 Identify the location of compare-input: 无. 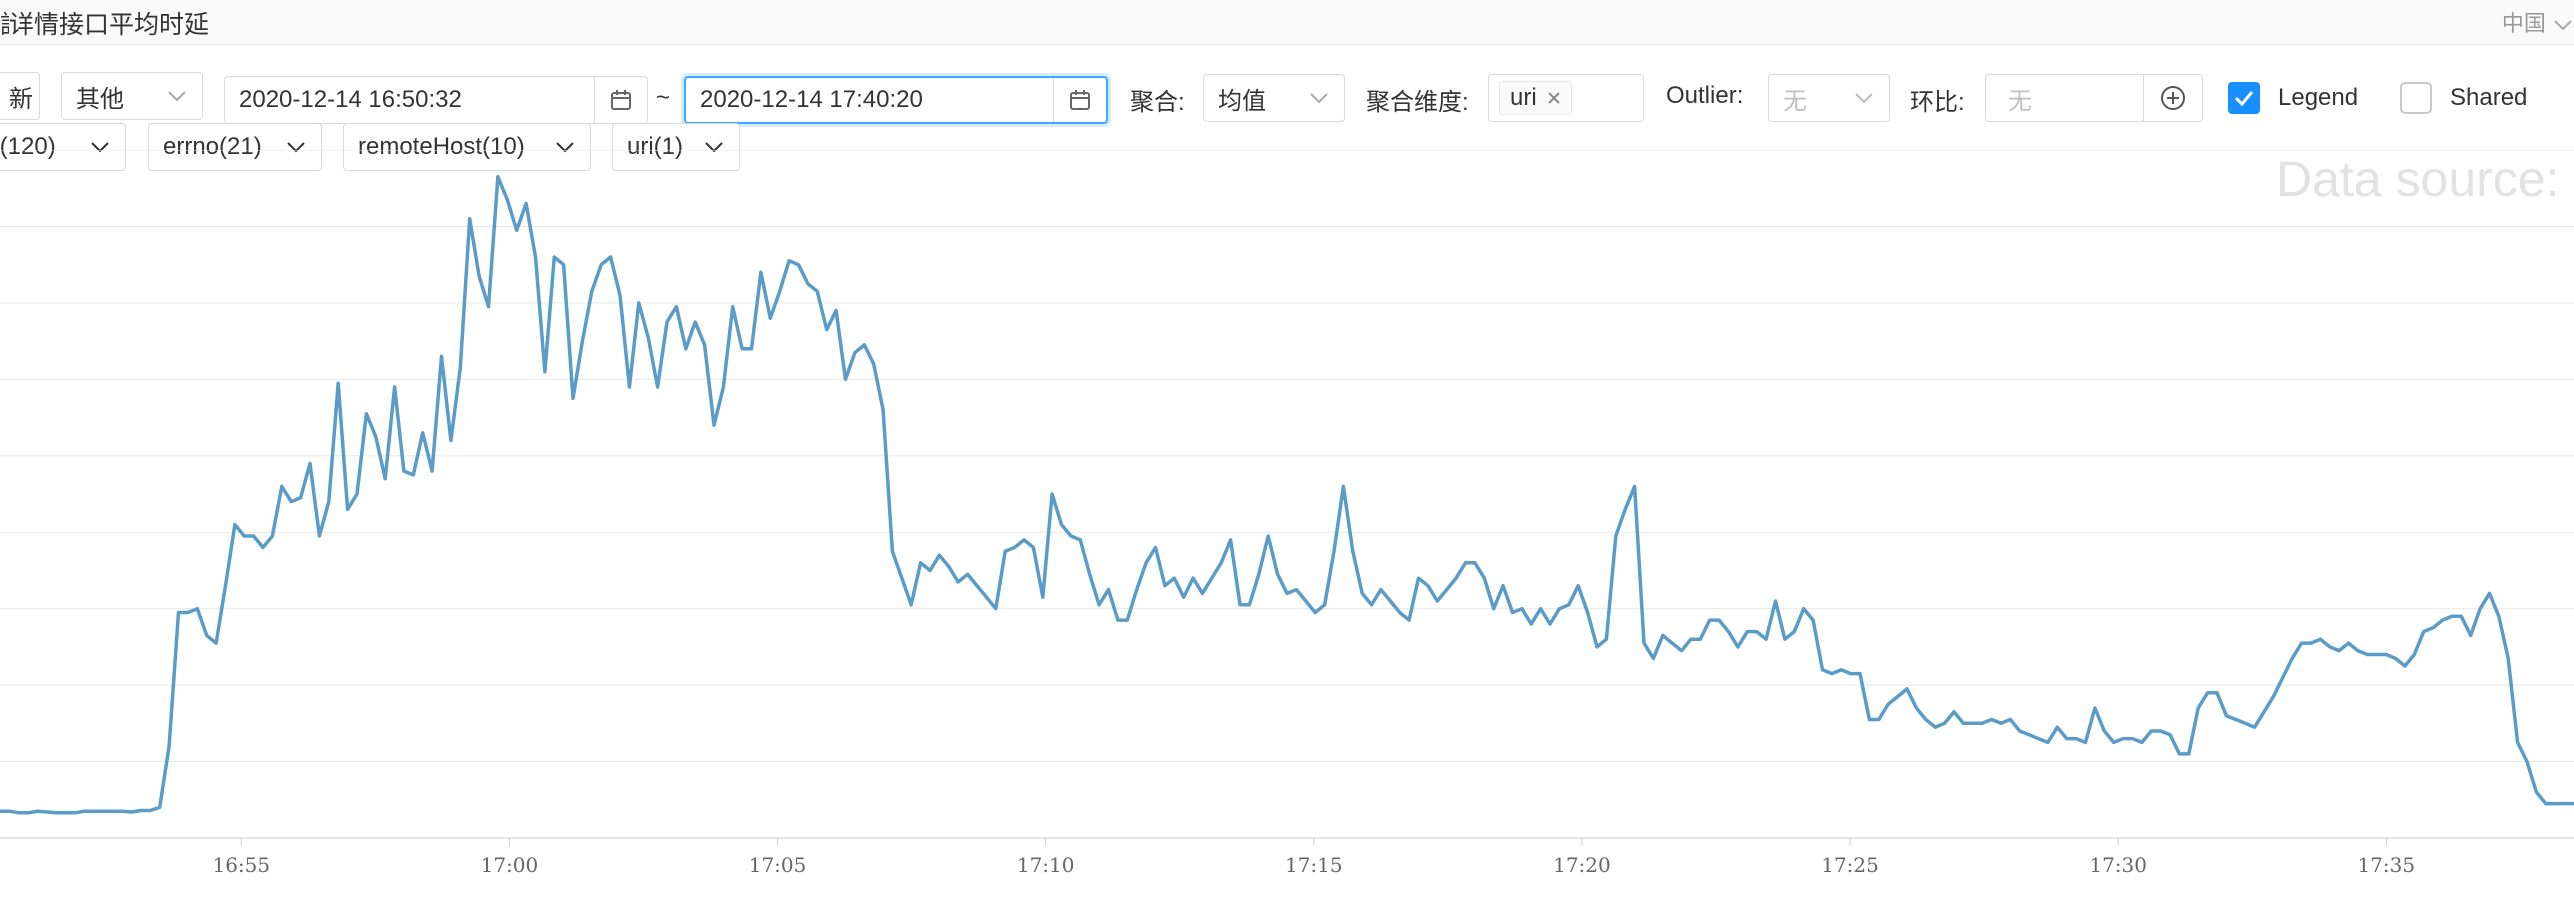
(2094, 98).